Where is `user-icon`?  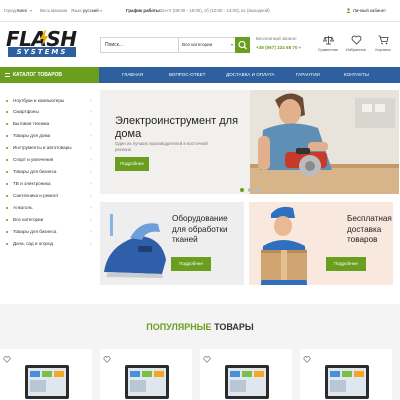
user-icon is located at coordinates (348, 11).